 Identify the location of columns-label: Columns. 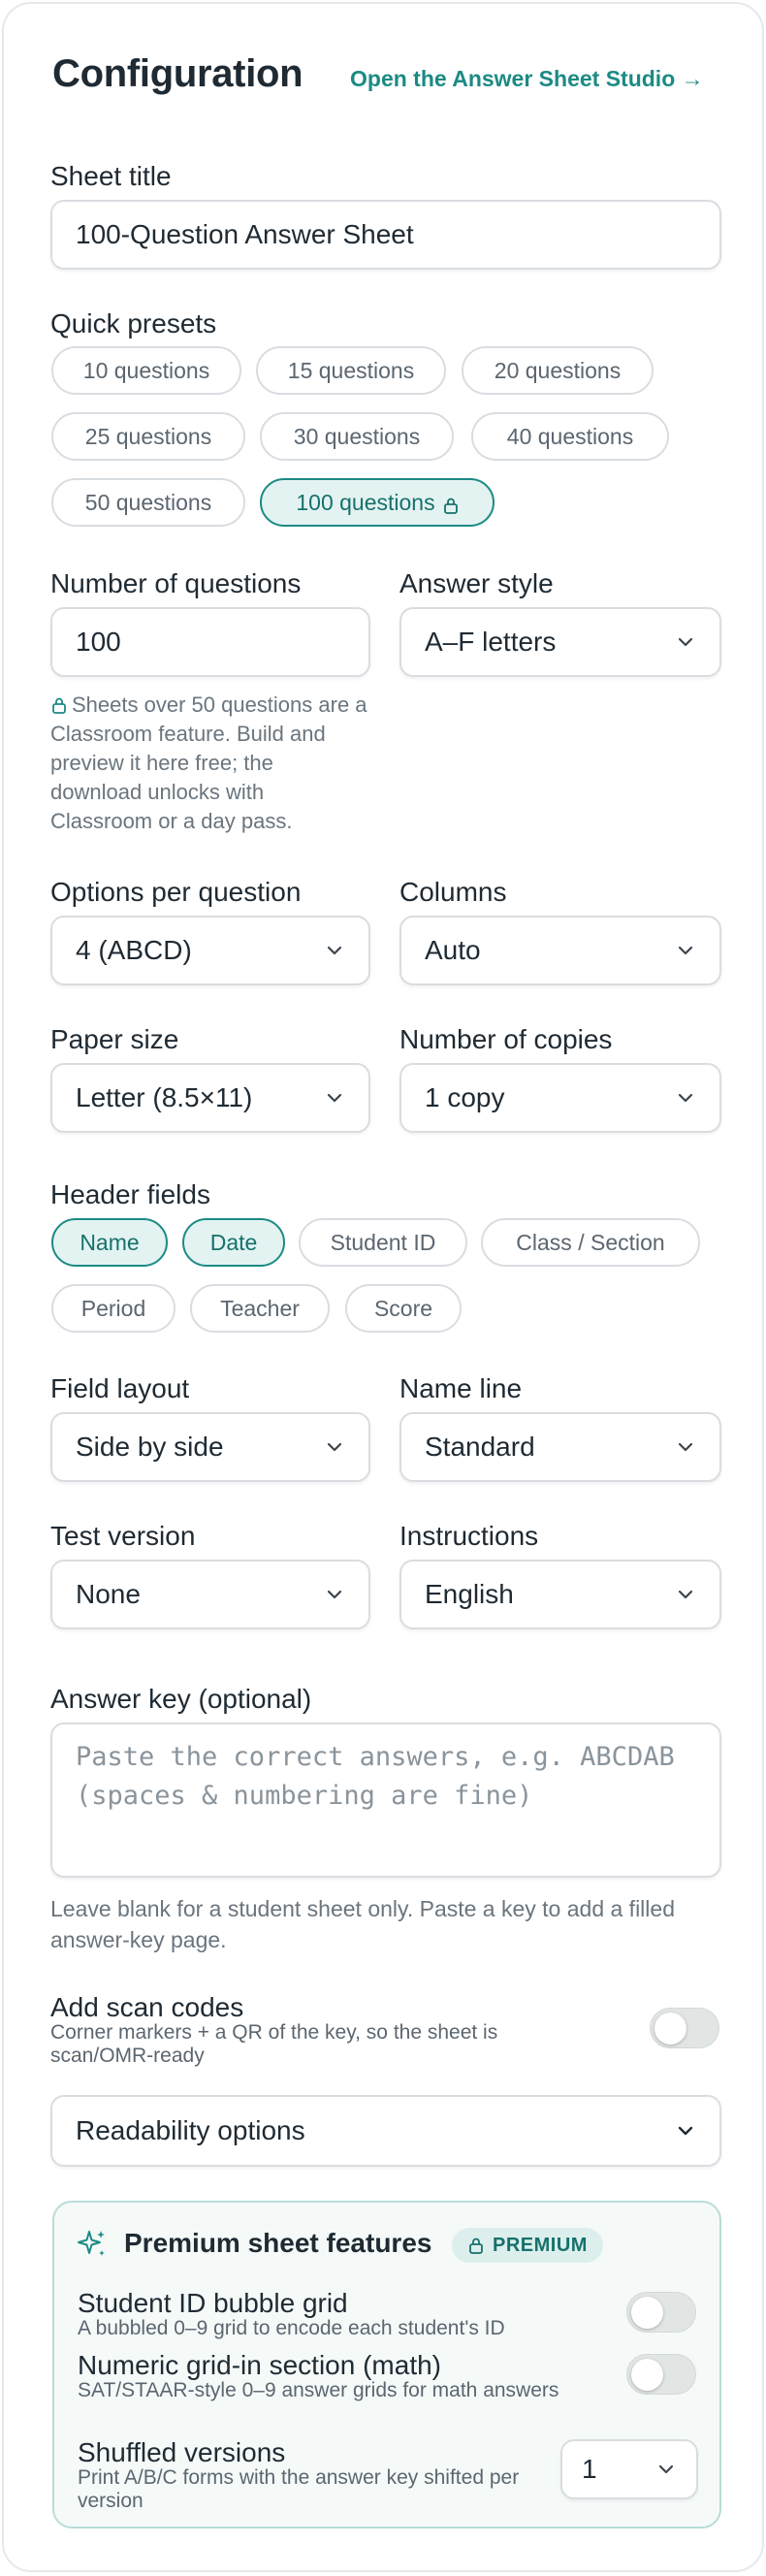
(453, 892).